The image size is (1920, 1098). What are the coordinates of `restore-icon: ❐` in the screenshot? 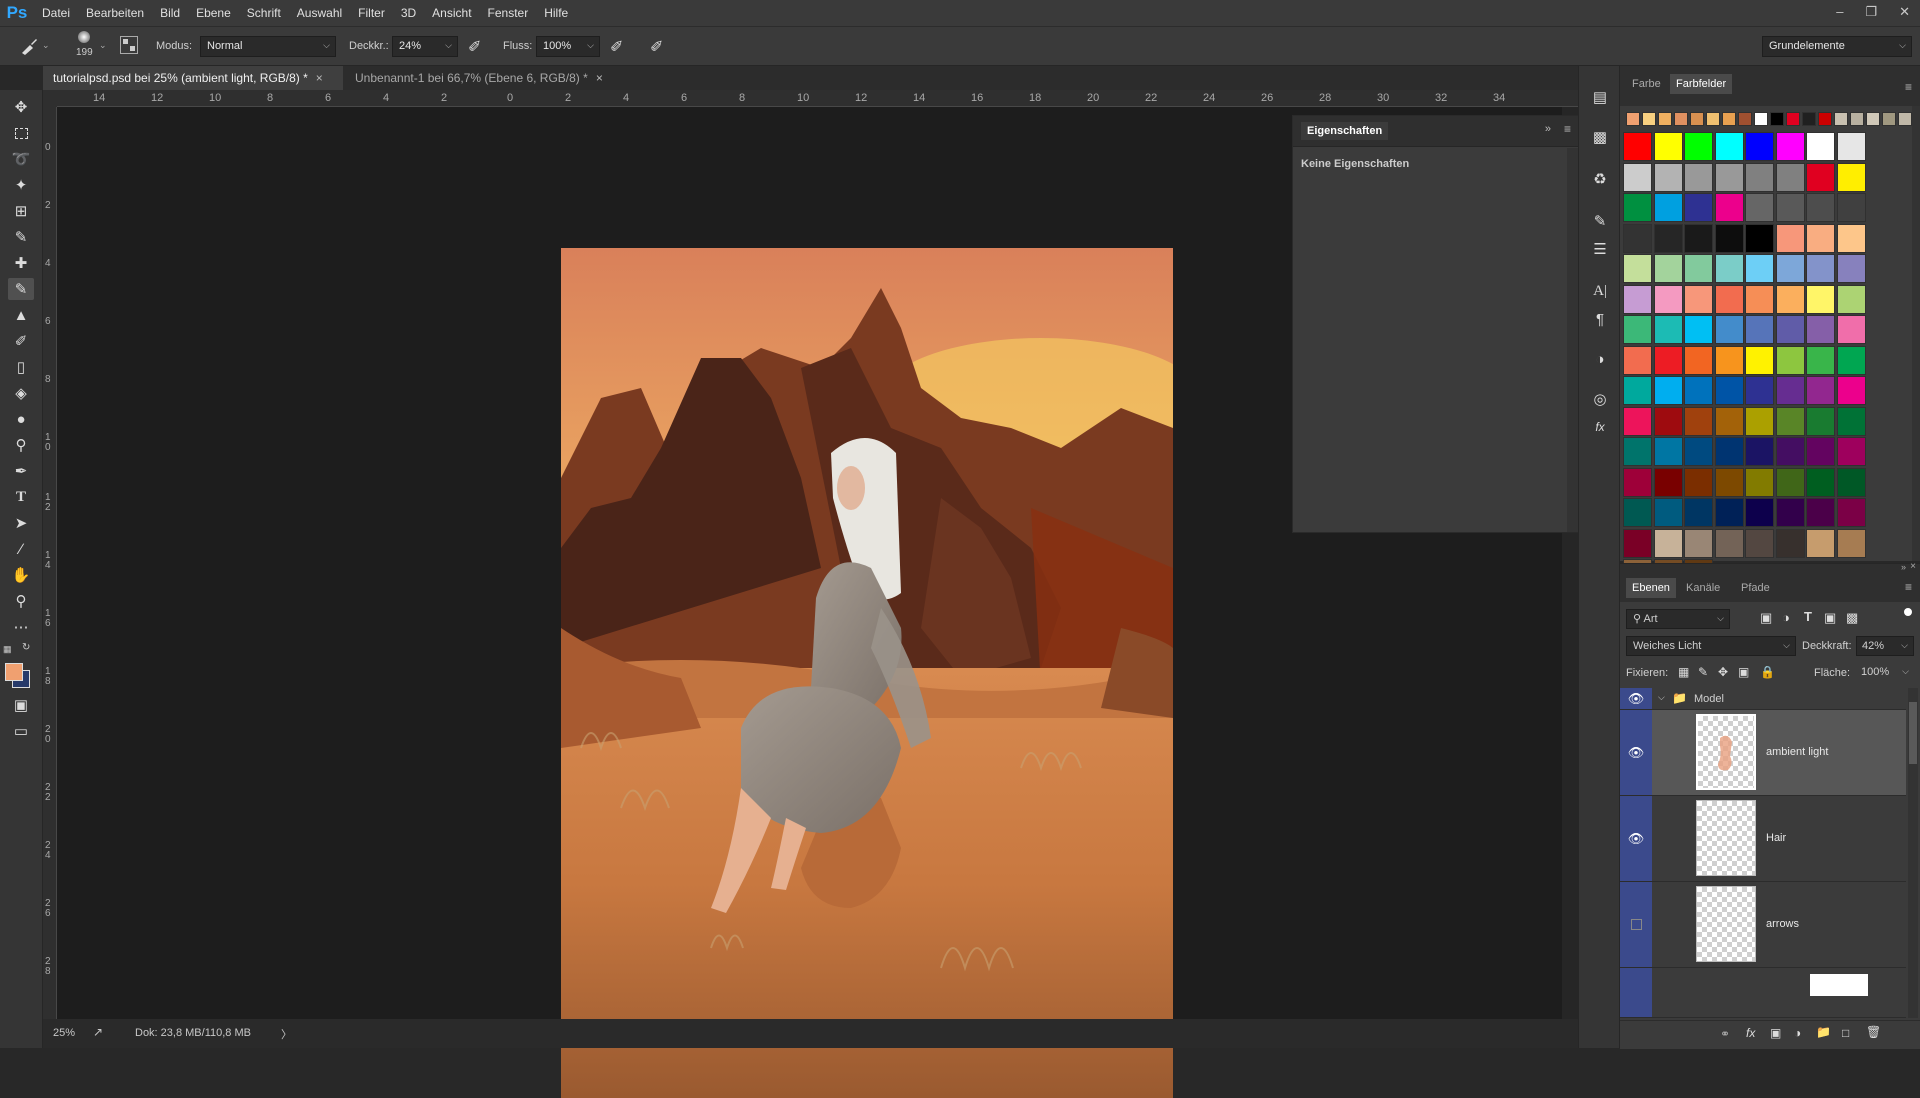 It's located at (1871, 12).